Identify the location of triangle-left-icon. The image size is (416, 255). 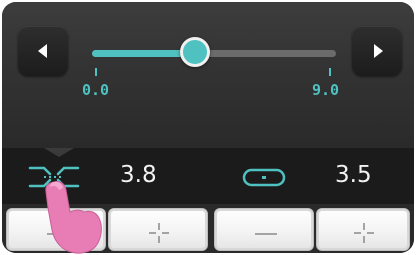
(42, 51).